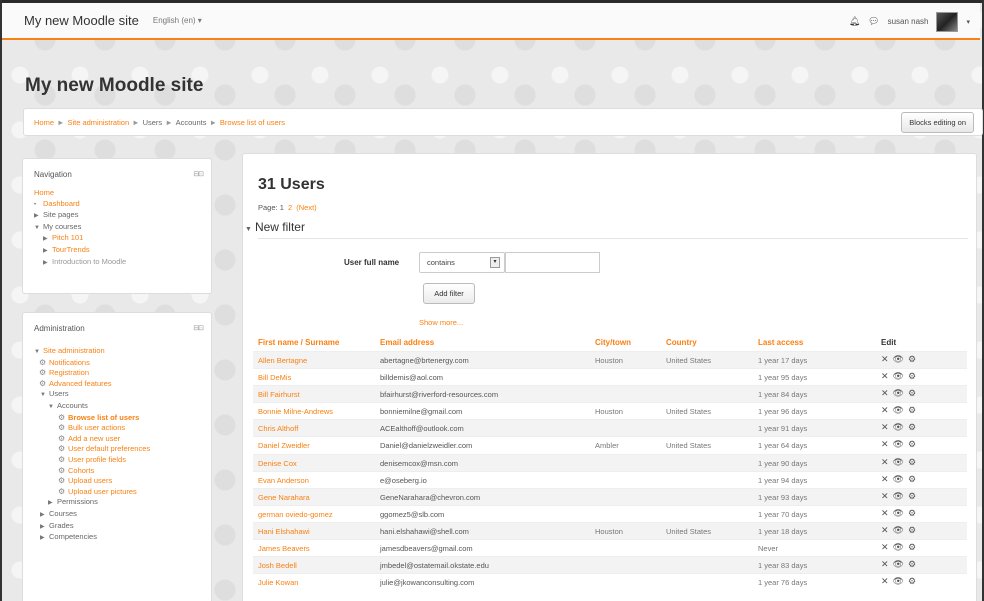  I want to click on pagination-page-2: 2, so click(290, 207).